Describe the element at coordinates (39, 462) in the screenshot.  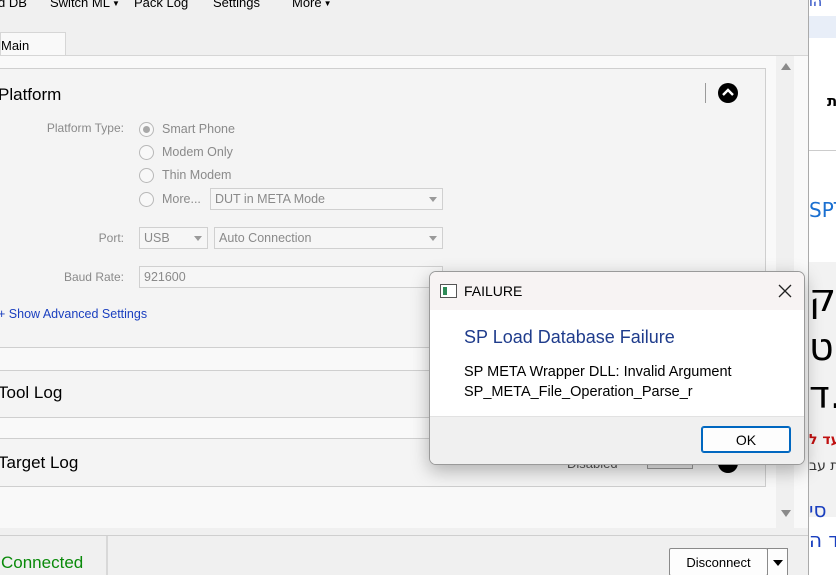
I see `target-log-title: Target Log` at that location.